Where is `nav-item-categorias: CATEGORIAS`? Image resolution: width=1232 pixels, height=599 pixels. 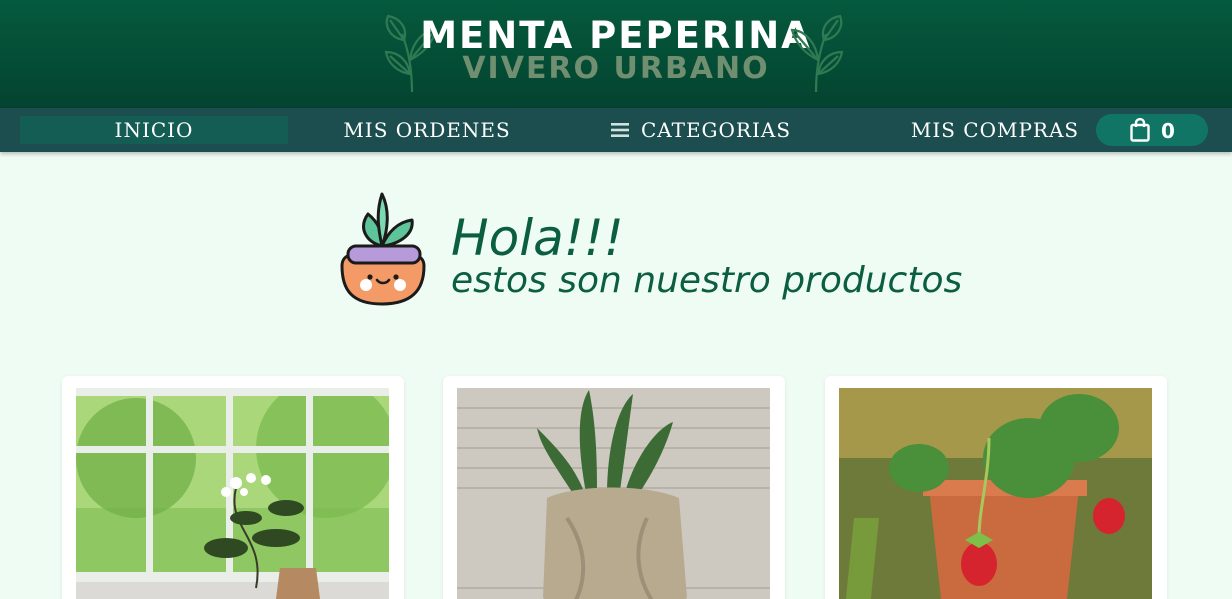 nav-item-categorias: CATEGORIAS is located at coordinates (701, 130).